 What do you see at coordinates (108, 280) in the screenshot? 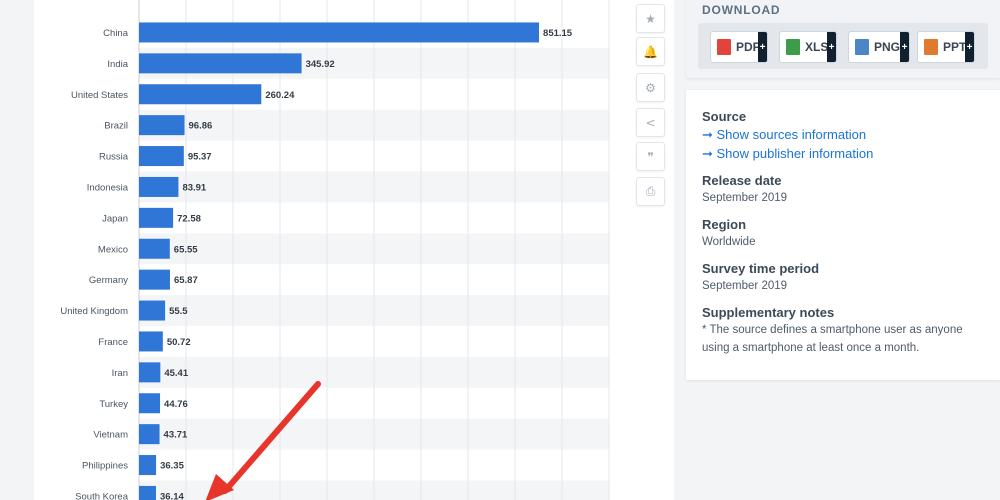
I see `category-label: Germany` at bounding box center [108, 280].